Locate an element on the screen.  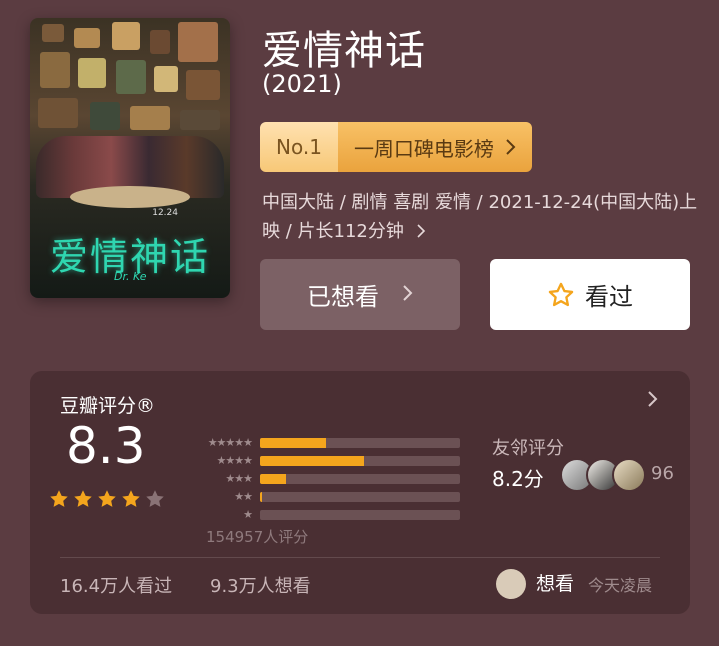
distribution-stars-label: ★★ is located at coordinates (243, 496).